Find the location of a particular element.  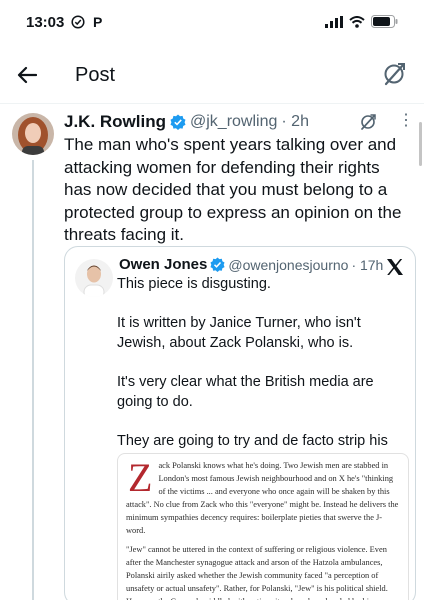

thread-connector-line is located at coordinates (33, 380).